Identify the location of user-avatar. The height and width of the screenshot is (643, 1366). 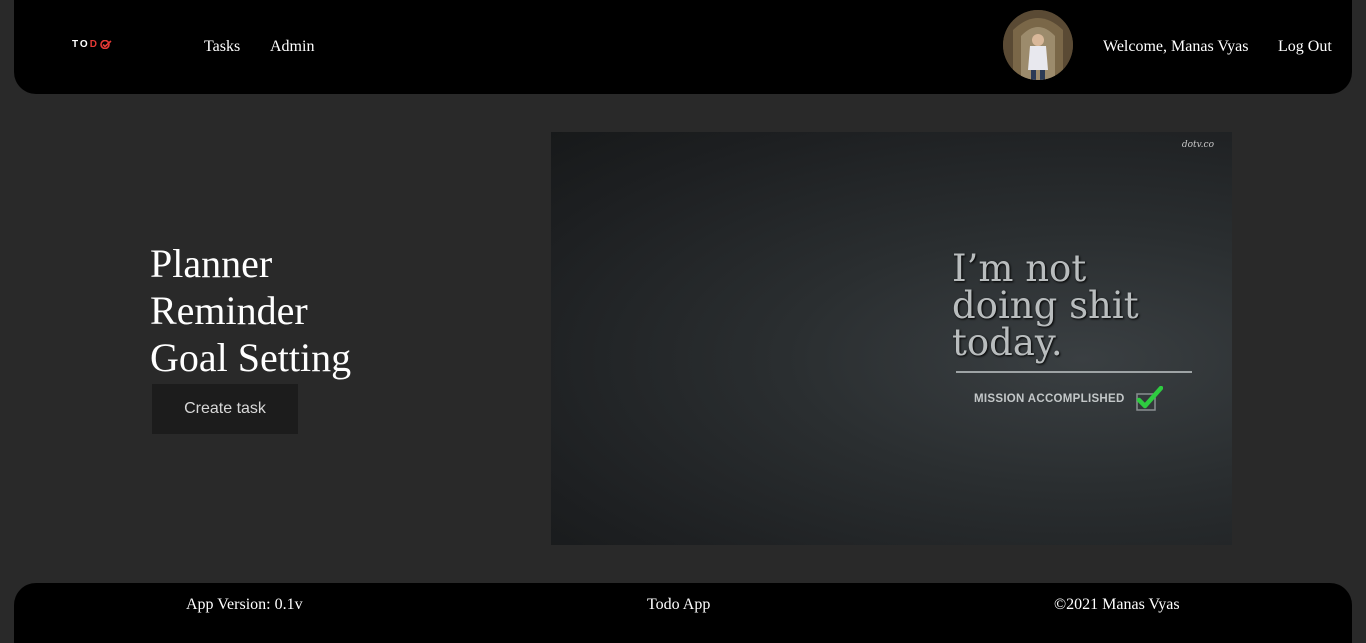
(1038, 45).